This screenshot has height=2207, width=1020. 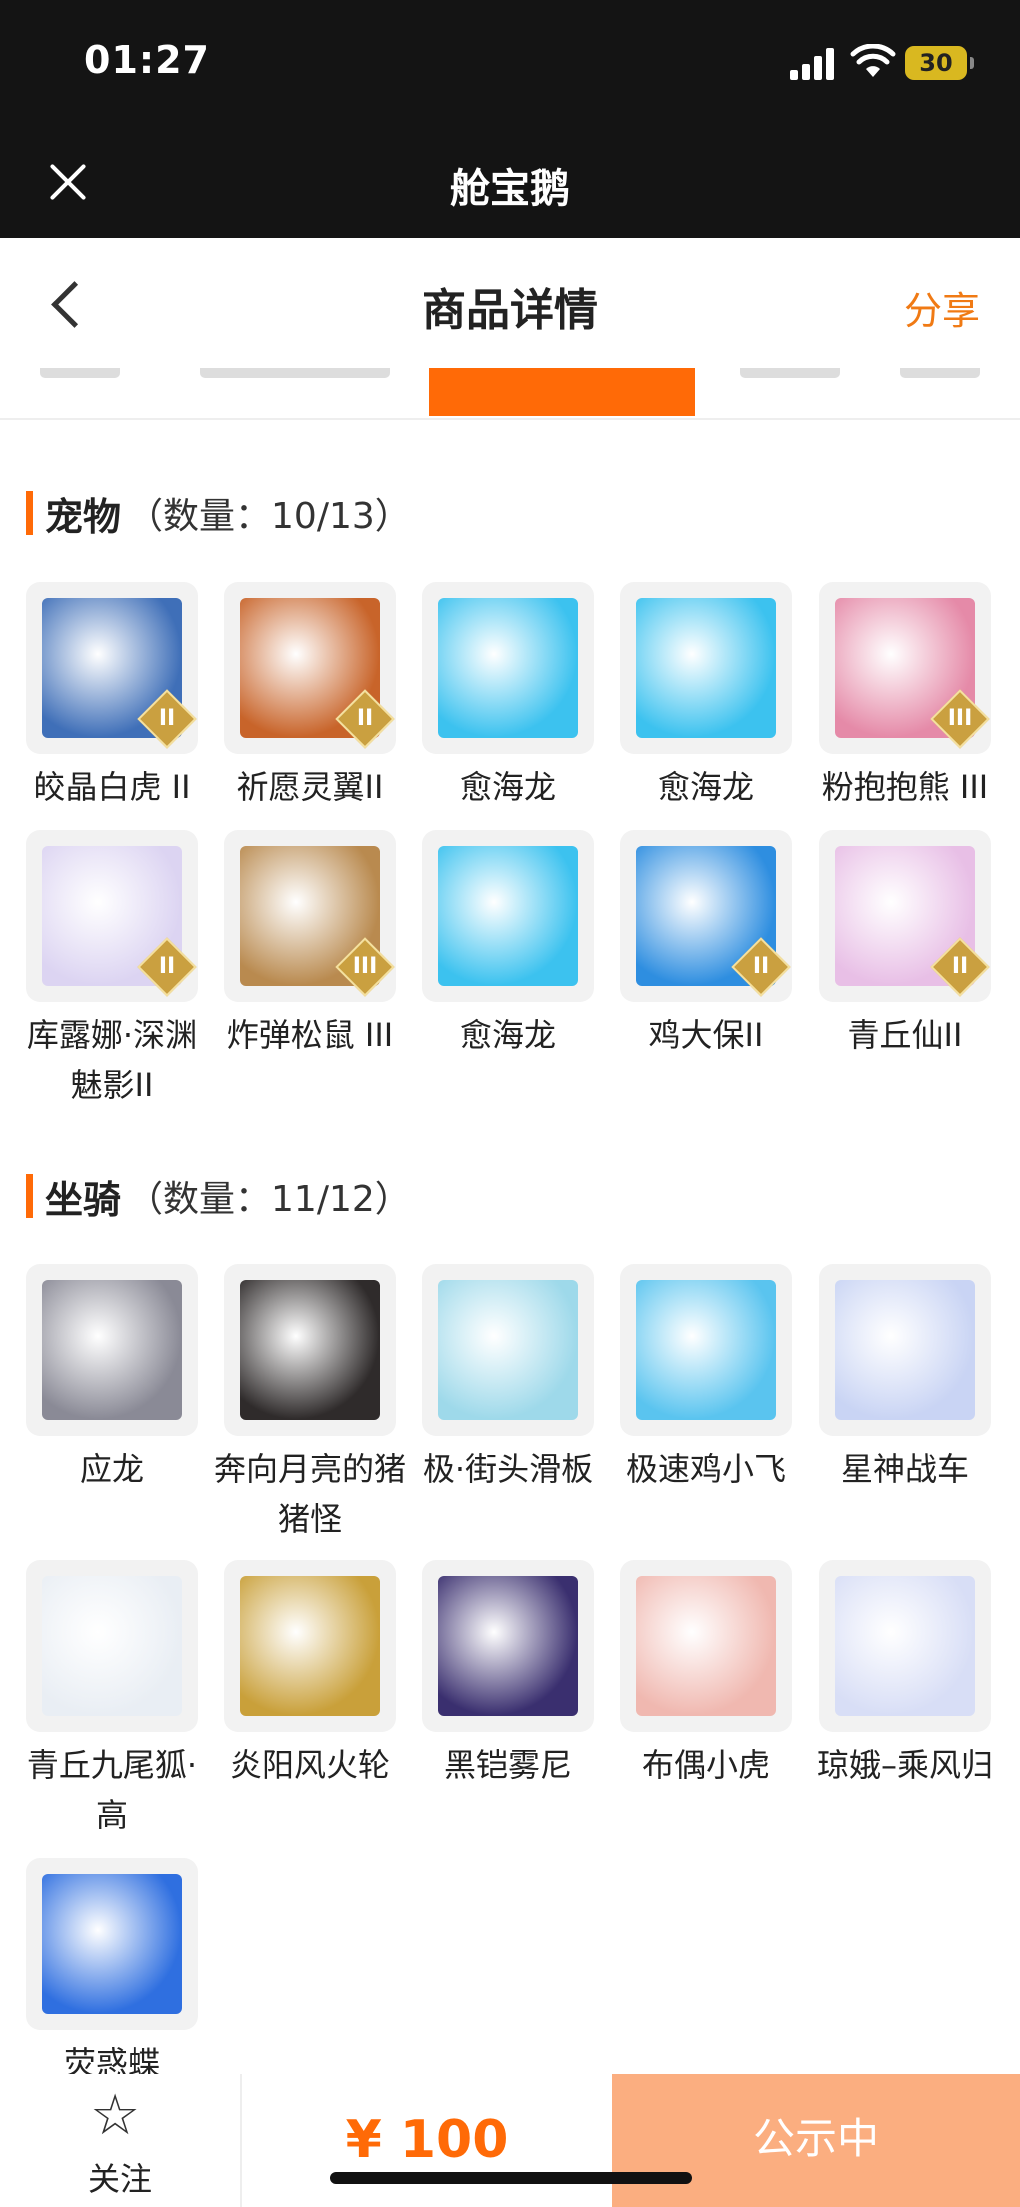 What do you see at coordinates (510, 189) in the screenshot?
I see `app-title: 舱宝鹅` at bounding box center [510, 189].